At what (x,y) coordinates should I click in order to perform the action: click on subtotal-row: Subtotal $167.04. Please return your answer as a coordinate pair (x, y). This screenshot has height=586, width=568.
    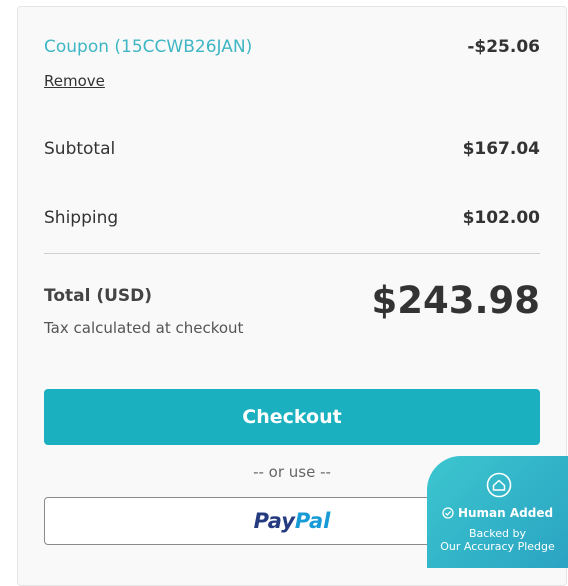
    Looking at the image, I should click on (292, 149).